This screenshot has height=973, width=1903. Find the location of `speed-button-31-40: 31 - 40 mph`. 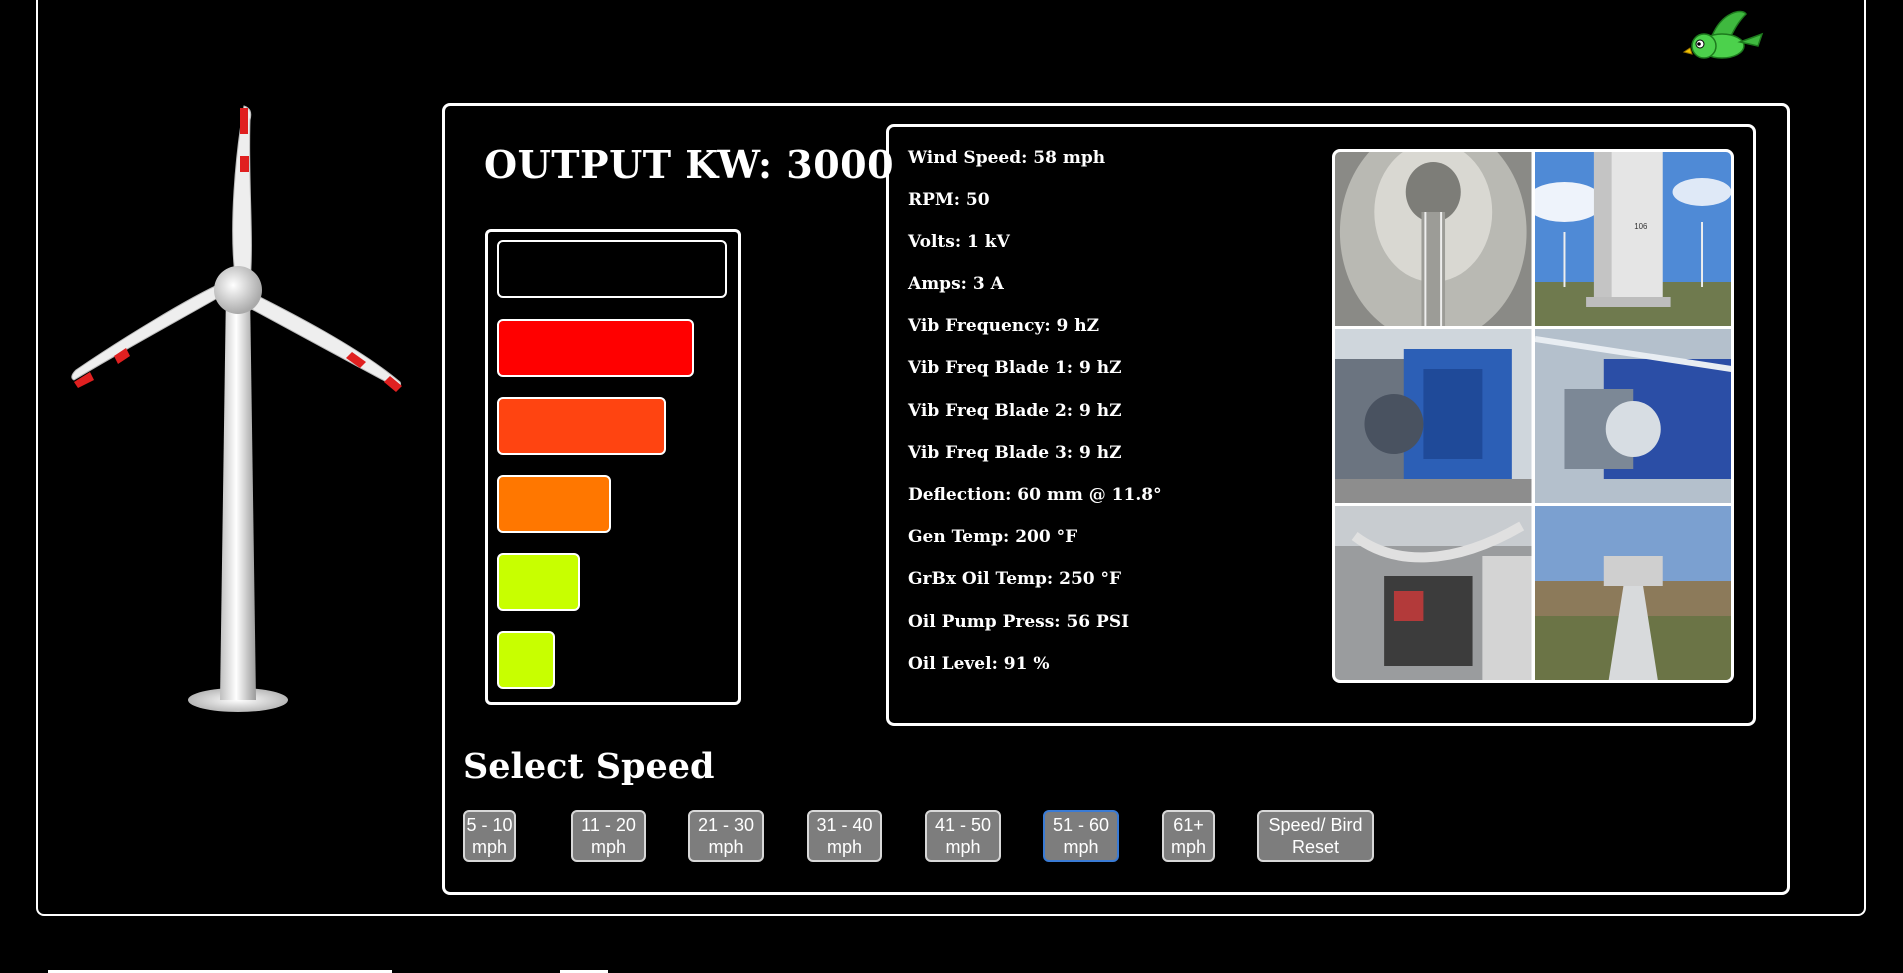

speed-button-31-40: 31 - 40 mph is located at coordinates (844, 836).